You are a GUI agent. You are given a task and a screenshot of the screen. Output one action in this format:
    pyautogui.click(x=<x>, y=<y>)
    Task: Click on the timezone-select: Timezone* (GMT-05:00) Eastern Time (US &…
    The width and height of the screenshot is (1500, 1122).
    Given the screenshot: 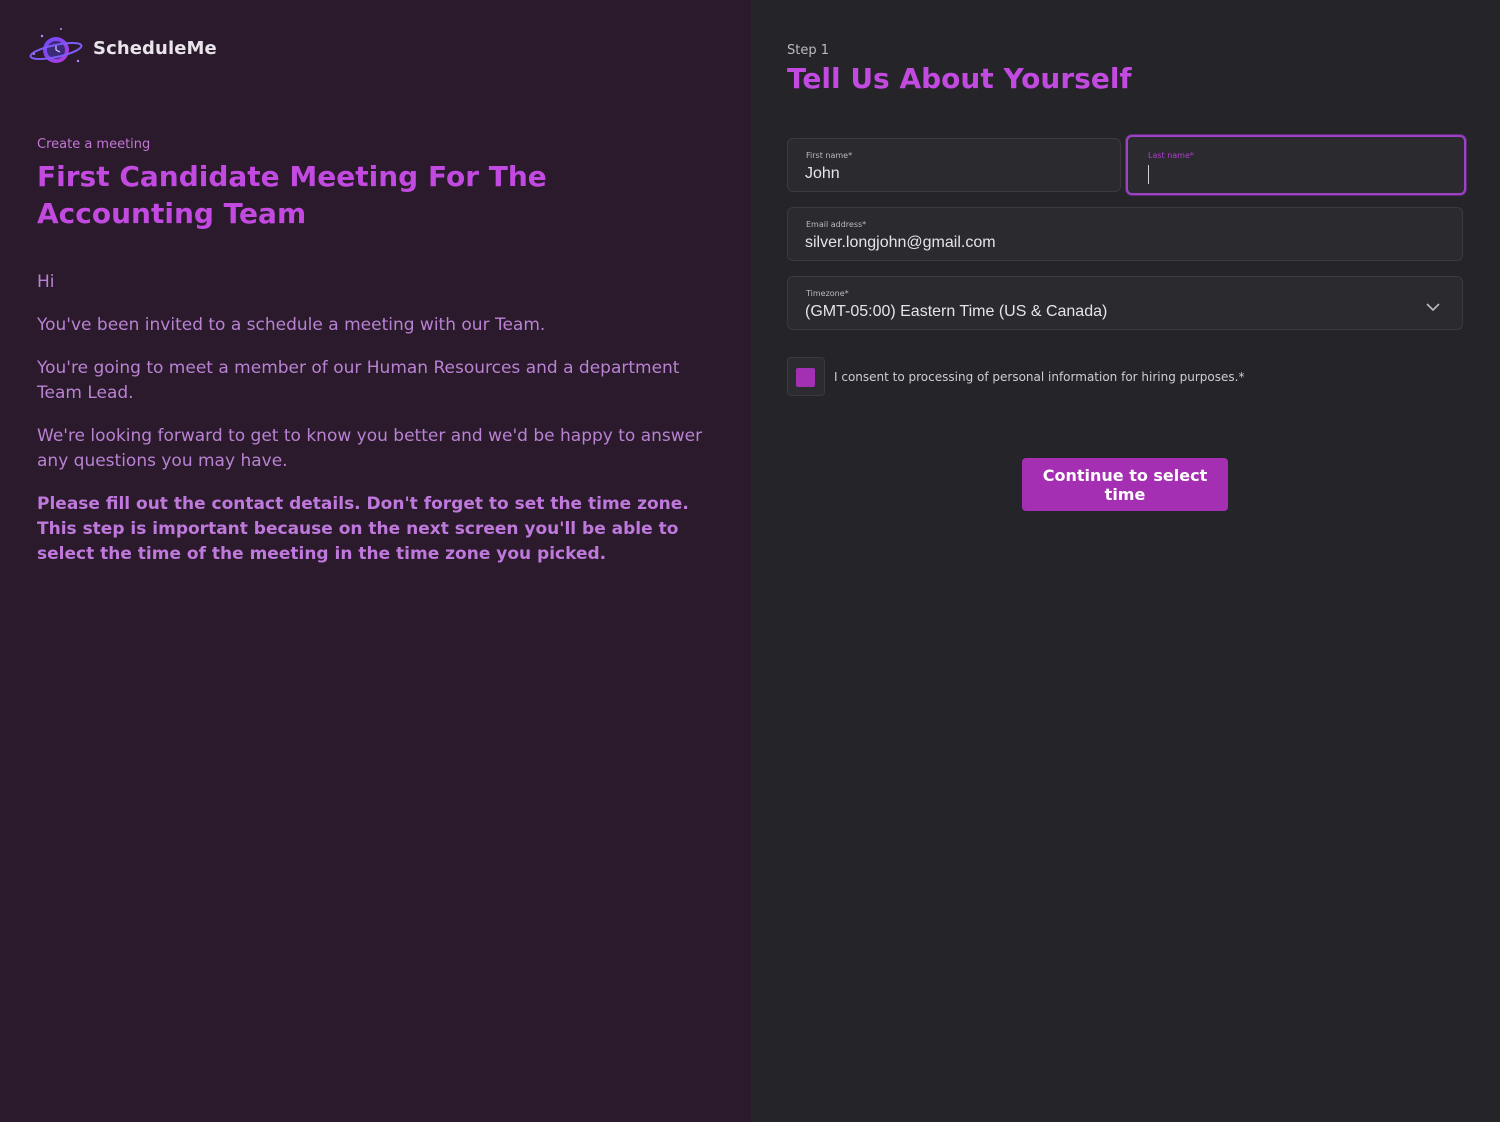 What is the action you would take?
    pyautogui.click(x=1125, y=303)
    